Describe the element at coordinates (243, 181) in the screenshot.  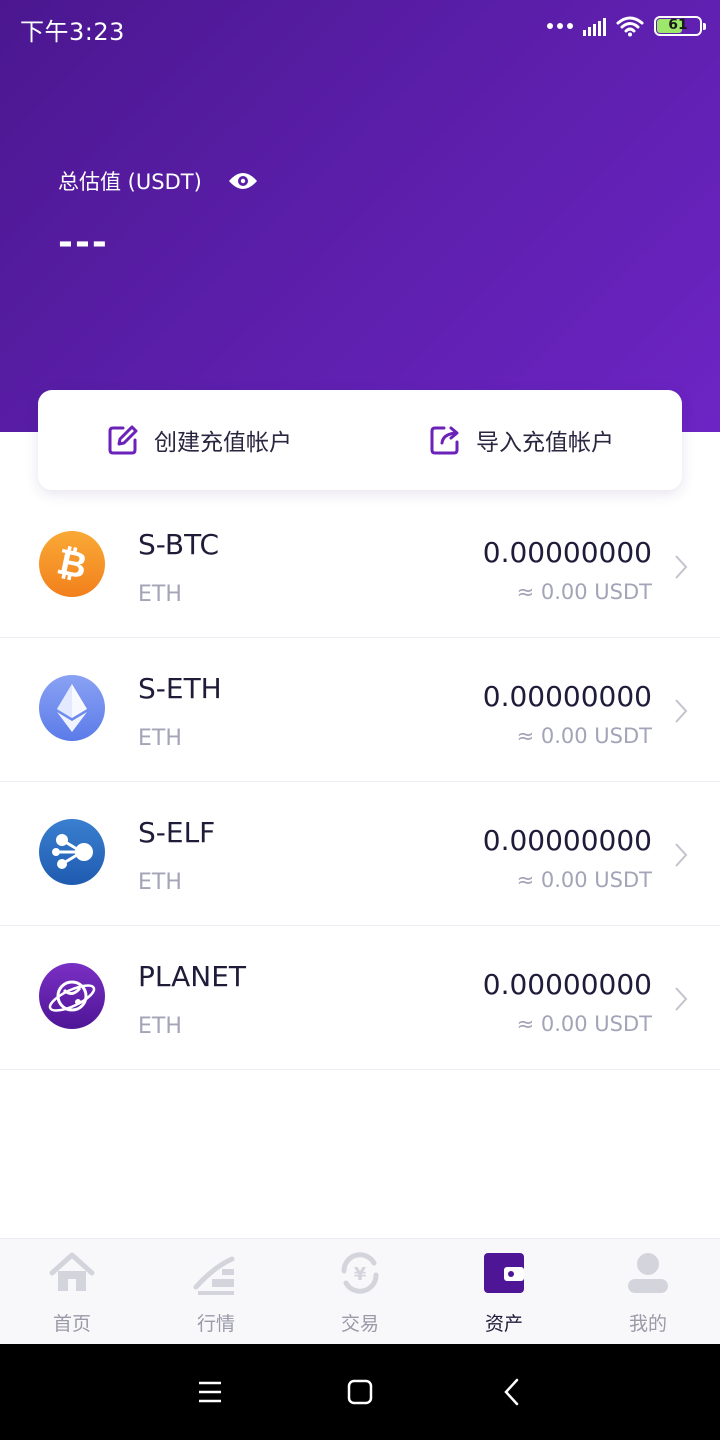
I see `eye-icon` at that location.